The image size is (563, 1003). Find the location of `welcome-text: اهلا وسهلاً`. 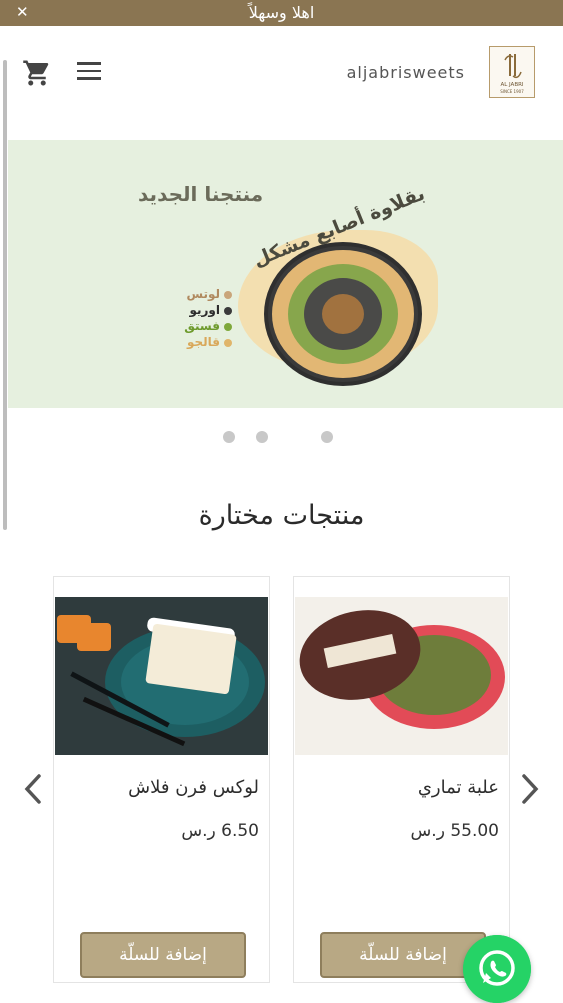

welcome-text: اهلا وسهلاً is located at coordinates (281, 12).